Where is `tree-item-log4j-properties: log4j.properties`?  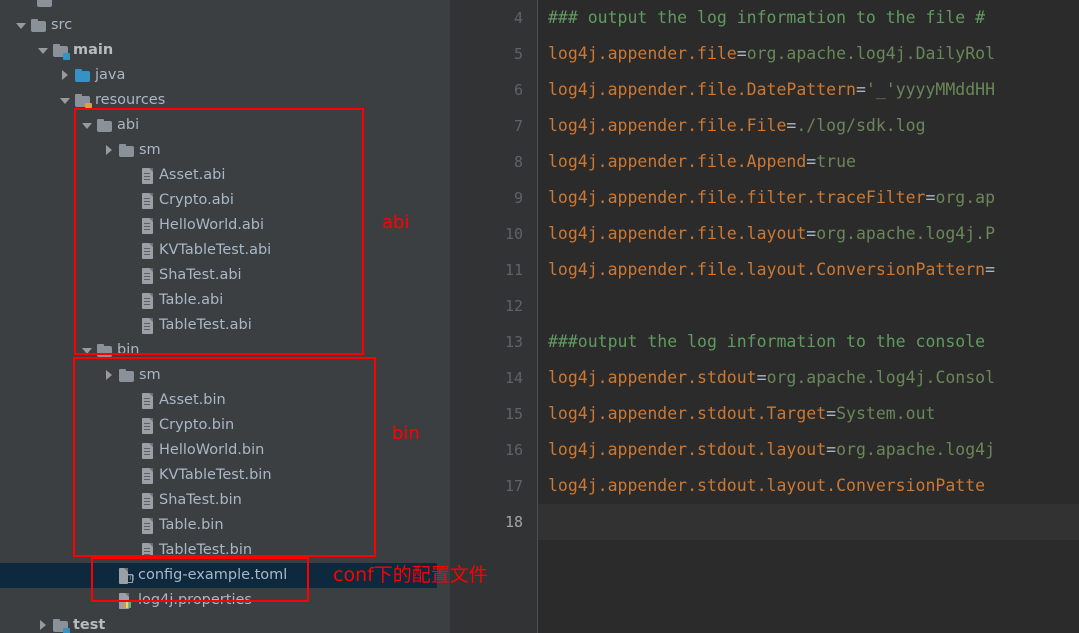 tree-item-log4j-properties: log4j.properties is located at coordinates (218, 600).